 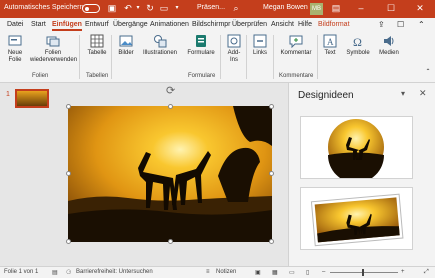 I want to click on zoom-slider-thumb, so click(x=363, y=272).